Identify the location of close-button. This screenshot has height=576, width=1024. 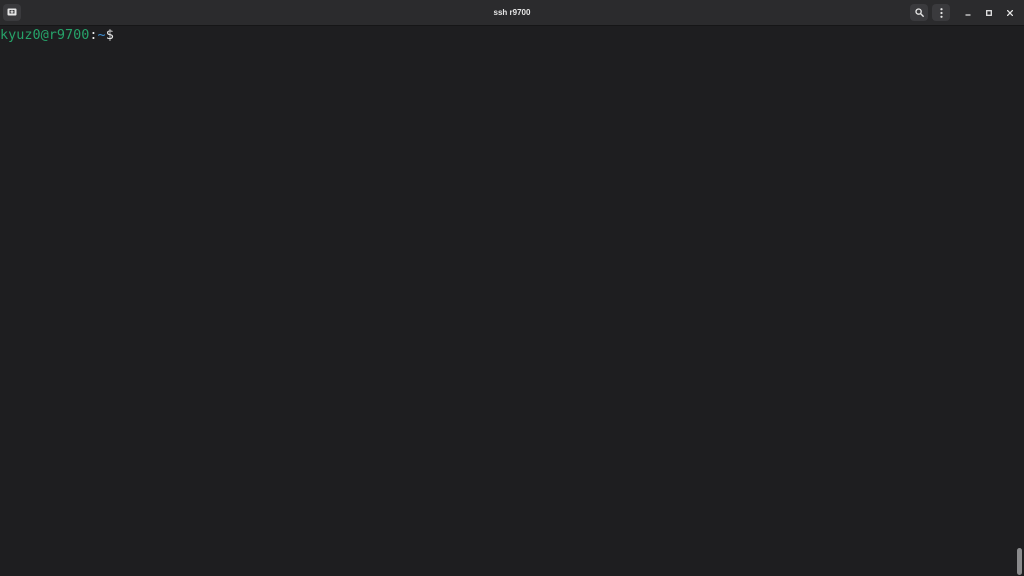
(1010, 13).